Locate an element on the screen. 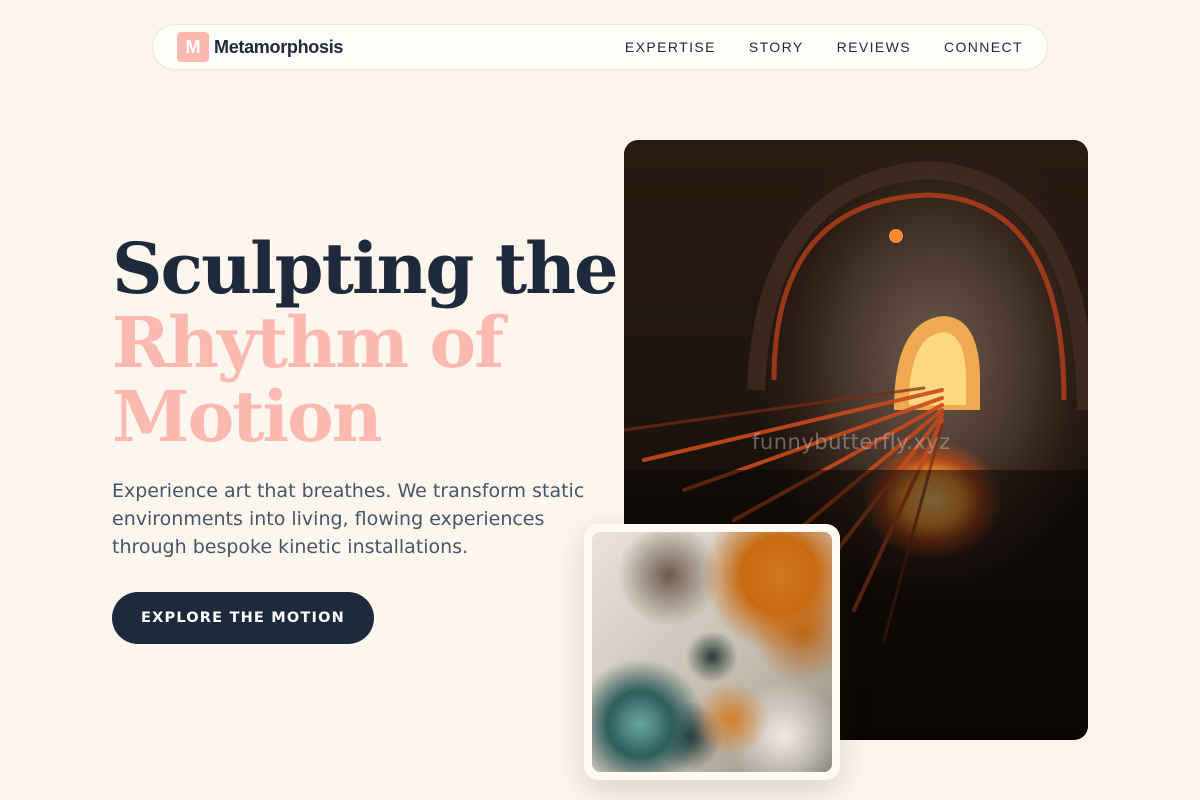 This screenshot has width=1200, height=800. explore-motion-button: EXPLORE THE MOTION is located at coordinates (243, 618).